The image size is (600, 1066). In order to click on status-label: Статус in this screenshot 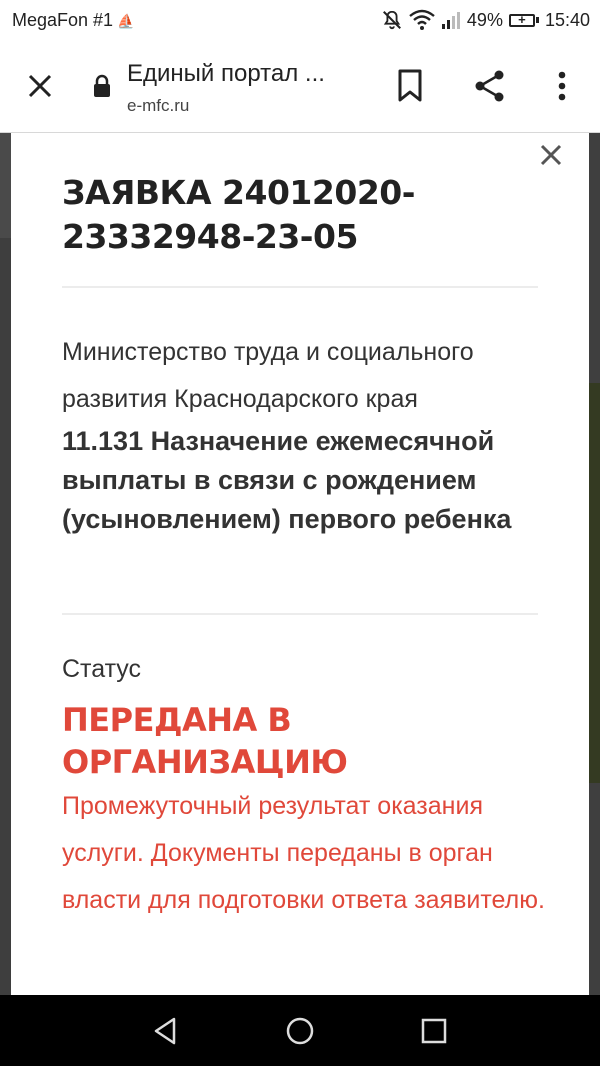, I will do `click(102, 669)`.